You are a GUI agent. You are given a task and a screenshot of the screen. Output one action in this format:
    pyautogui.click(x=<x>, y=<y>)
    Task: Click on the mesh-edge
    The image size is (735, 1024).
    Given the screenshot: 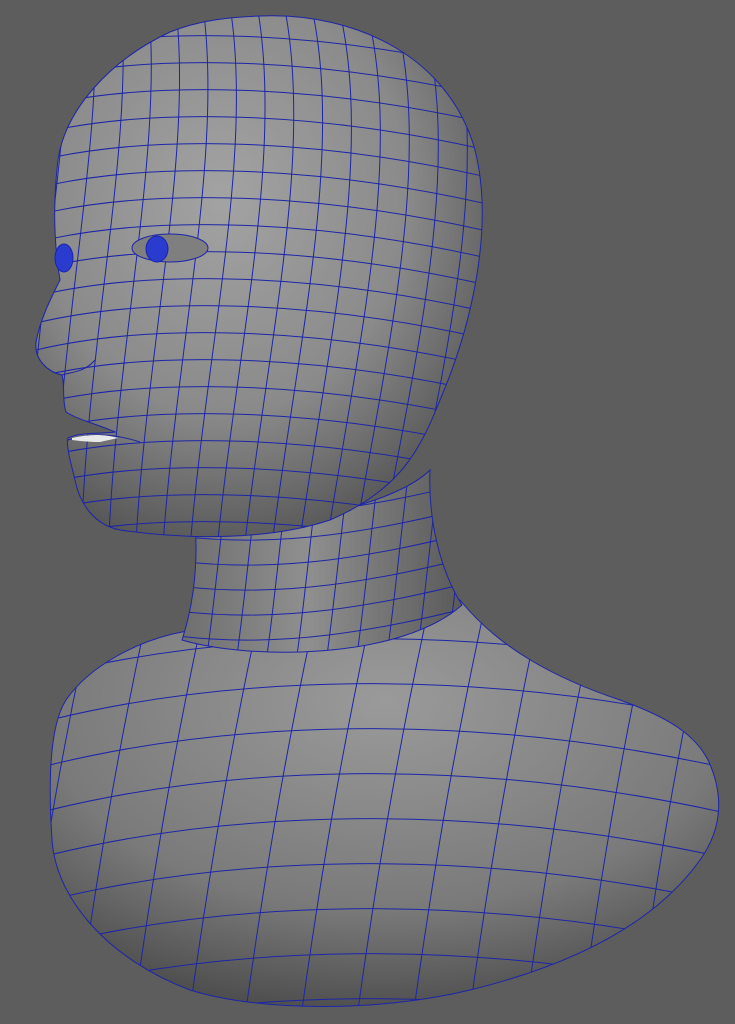 What is the action you would take?
    pyautogui.click(x=38, y=276)
    